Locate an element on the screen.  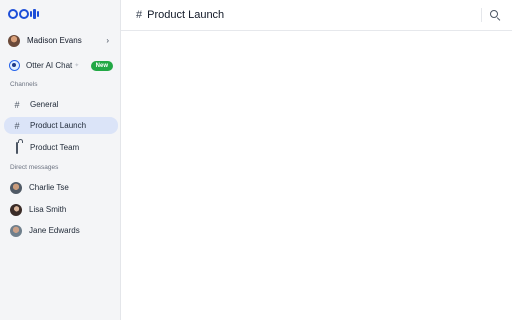
channel-product-team: Product Team is located at coordinates (61, 147).